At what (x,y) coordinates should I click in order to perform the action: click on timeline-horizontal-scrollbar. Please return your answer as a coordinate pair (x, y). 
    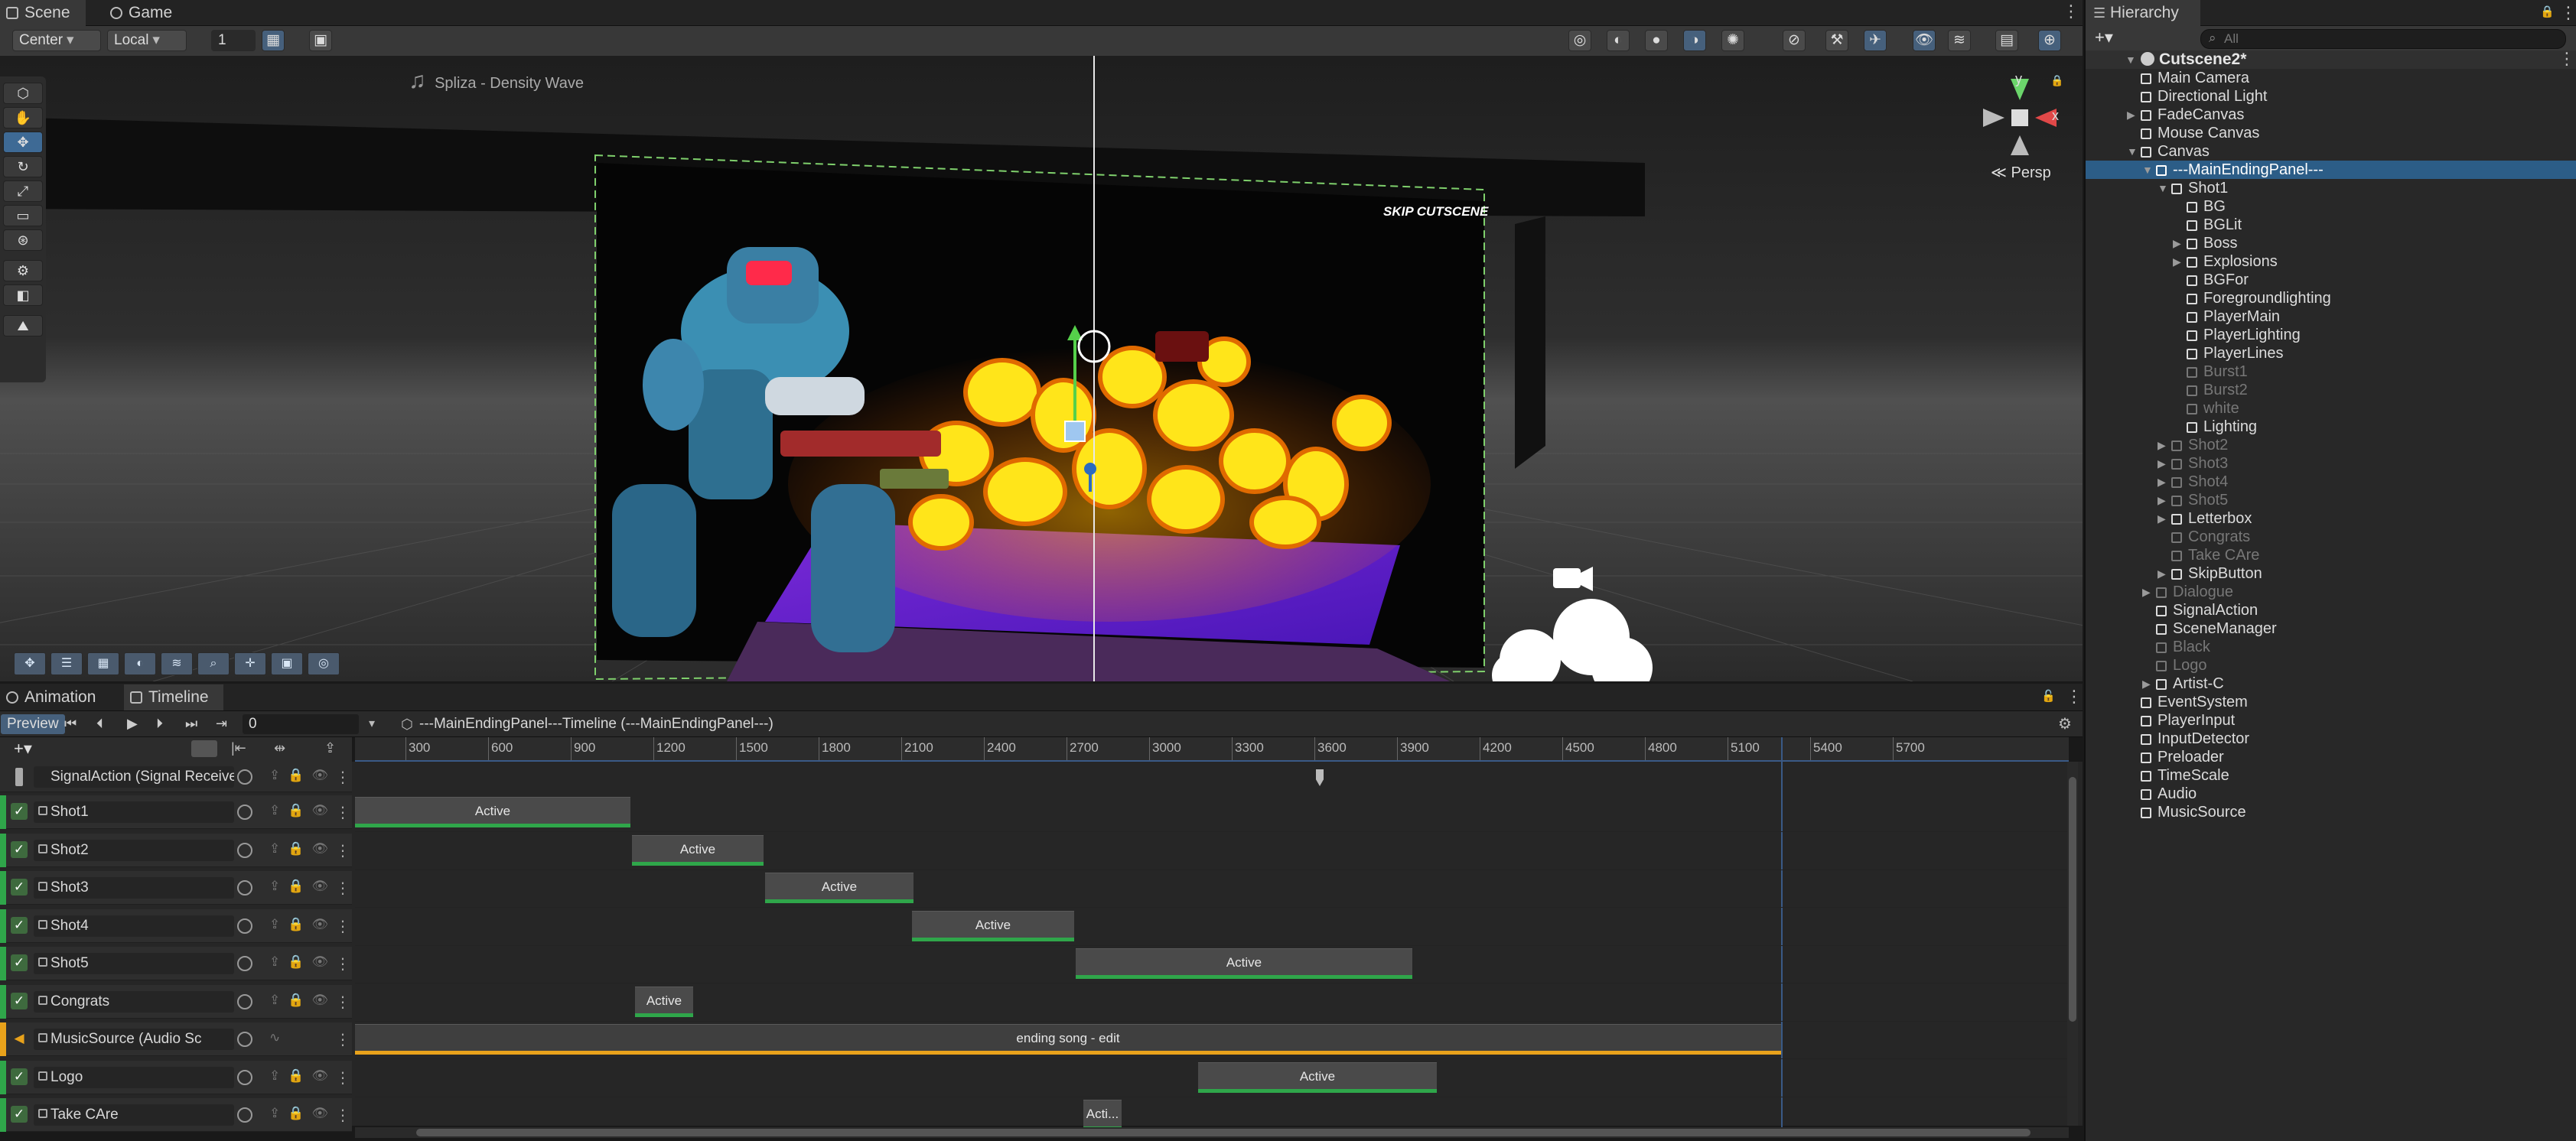
    Looking at the image, I should click on (1212, 1132).